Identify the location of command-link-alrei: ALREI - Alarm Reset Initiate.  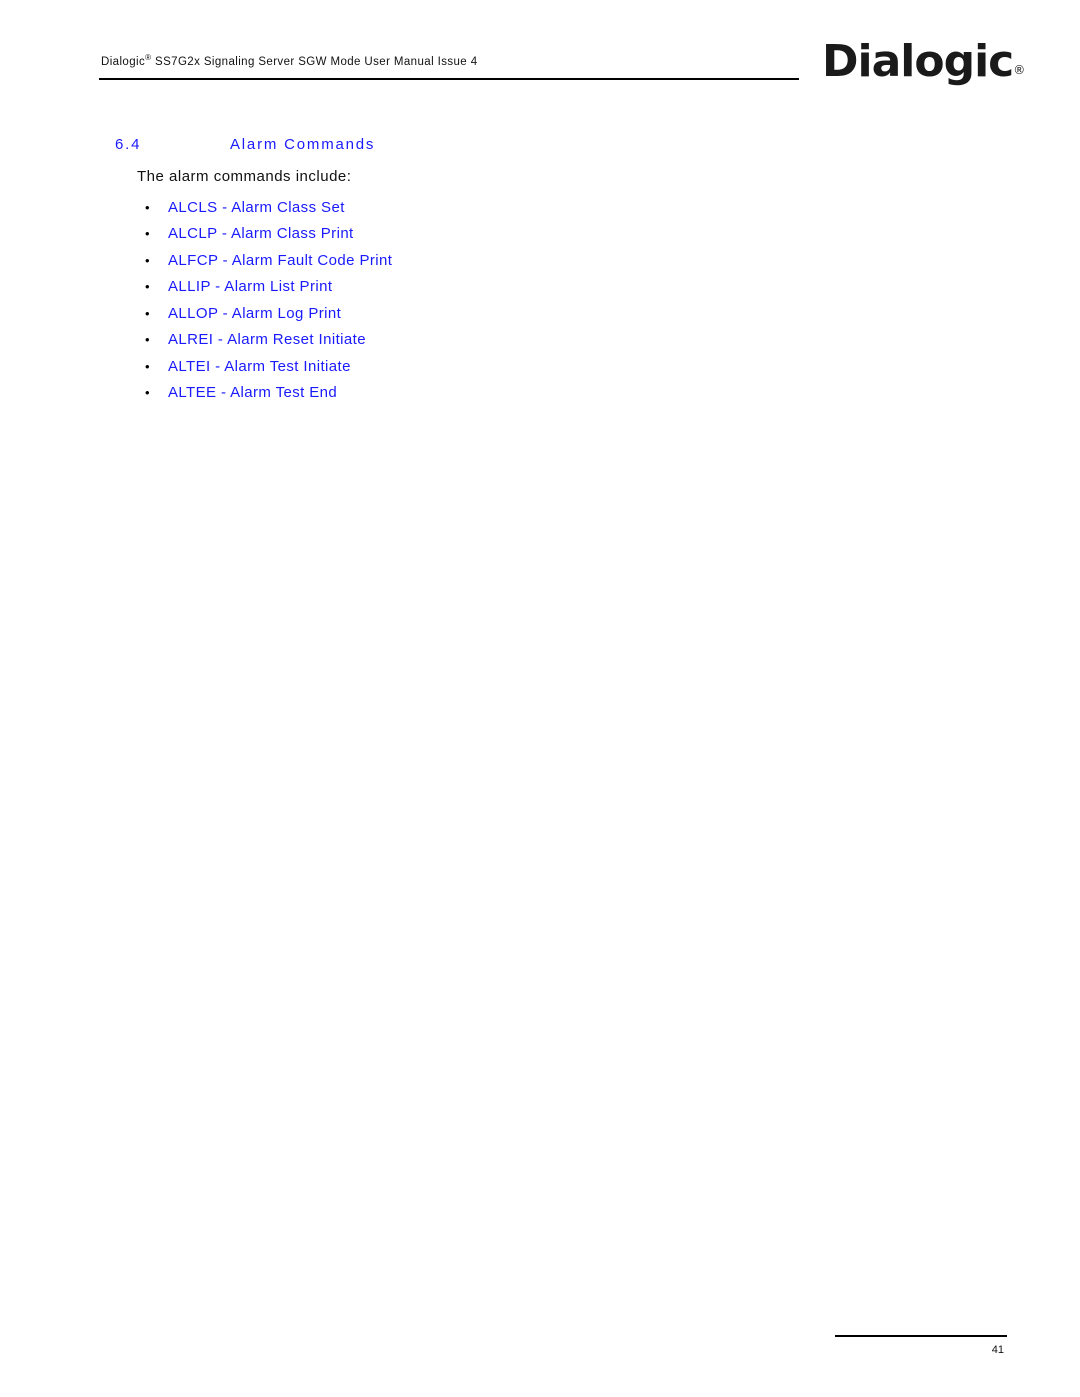
(267, 339).